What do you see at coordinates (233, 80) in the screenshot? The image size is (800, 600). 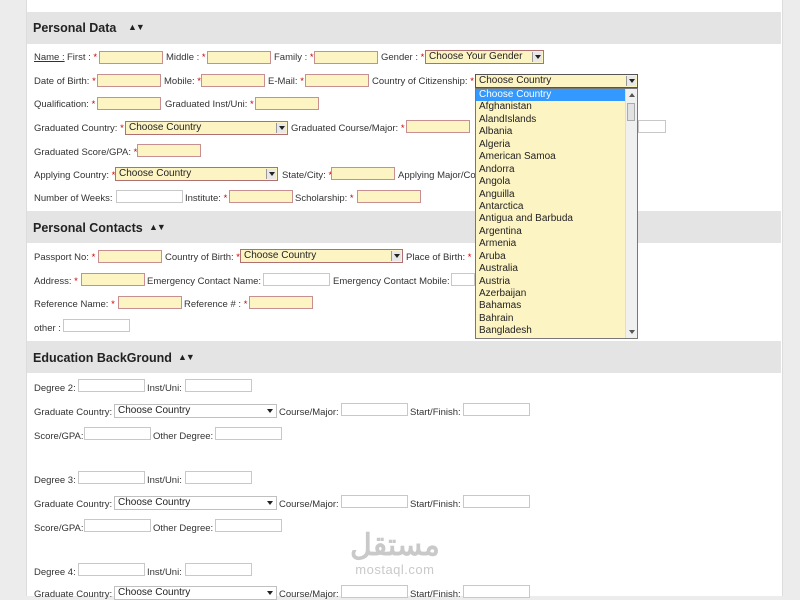 I see `mobile-input` at bounding box center [233, 80].